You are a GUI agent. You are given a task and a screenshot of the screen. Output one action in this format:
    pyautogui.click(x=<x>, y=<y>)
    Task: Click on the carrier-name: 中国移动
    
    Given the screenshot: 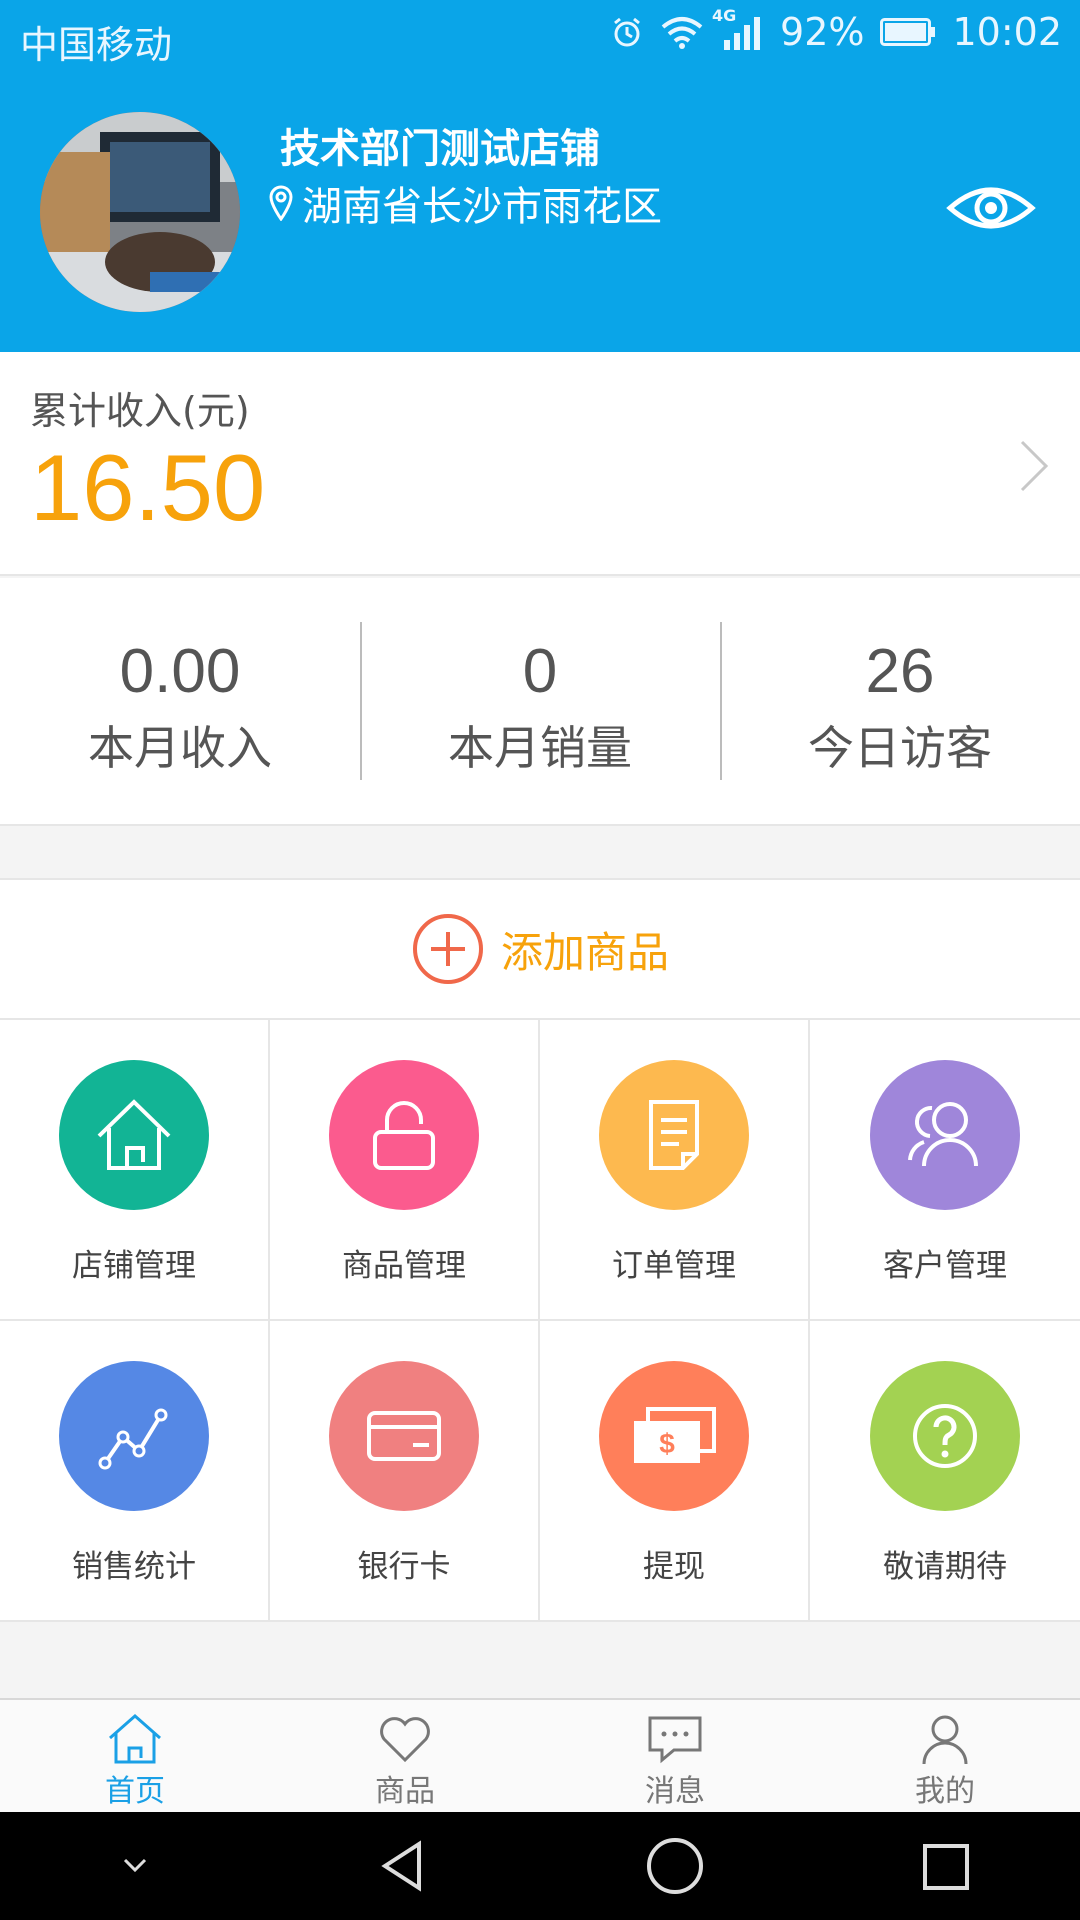 What is the action you would take?
    pyautogui.click(x=96, y=45)
    